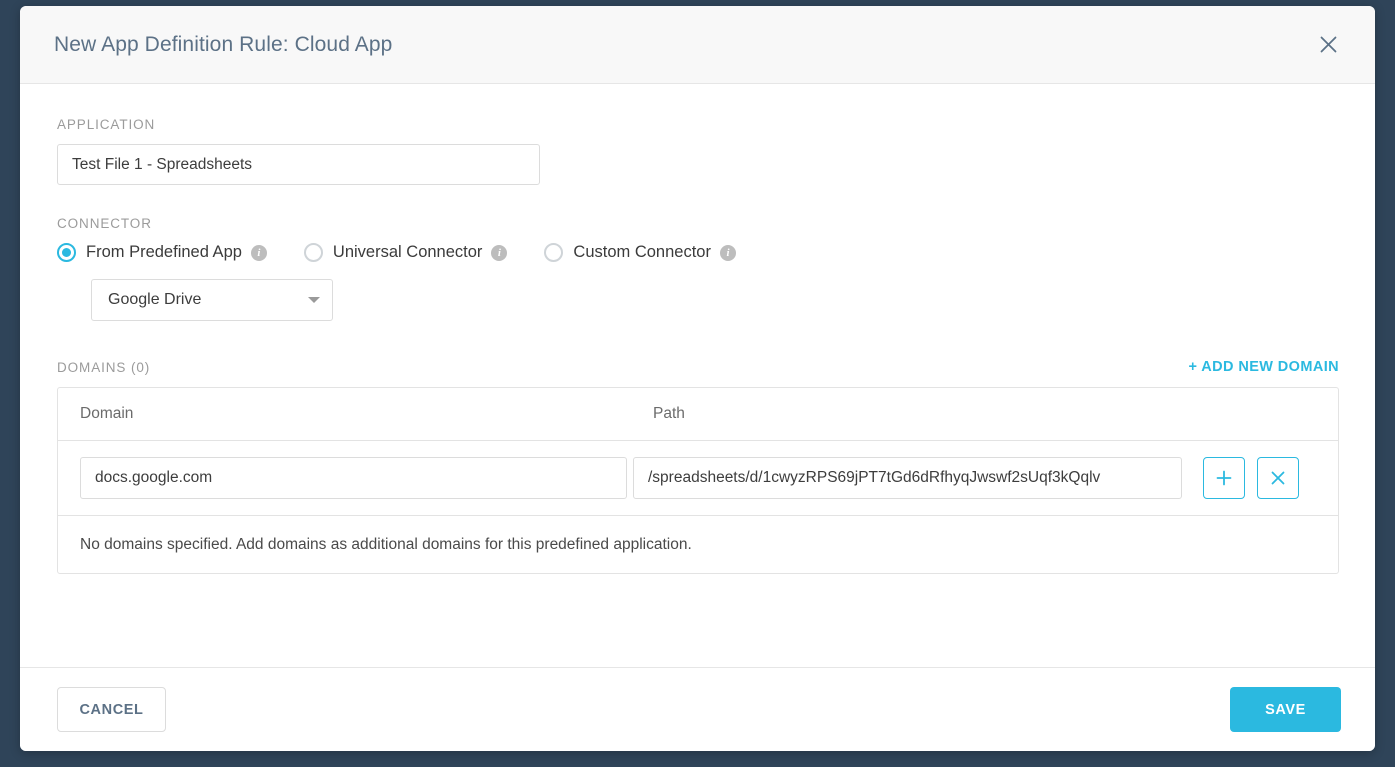 The height and width of the screenshot is (767, 1395). I want to click on info-icon-custom: i, so click(727, 252).